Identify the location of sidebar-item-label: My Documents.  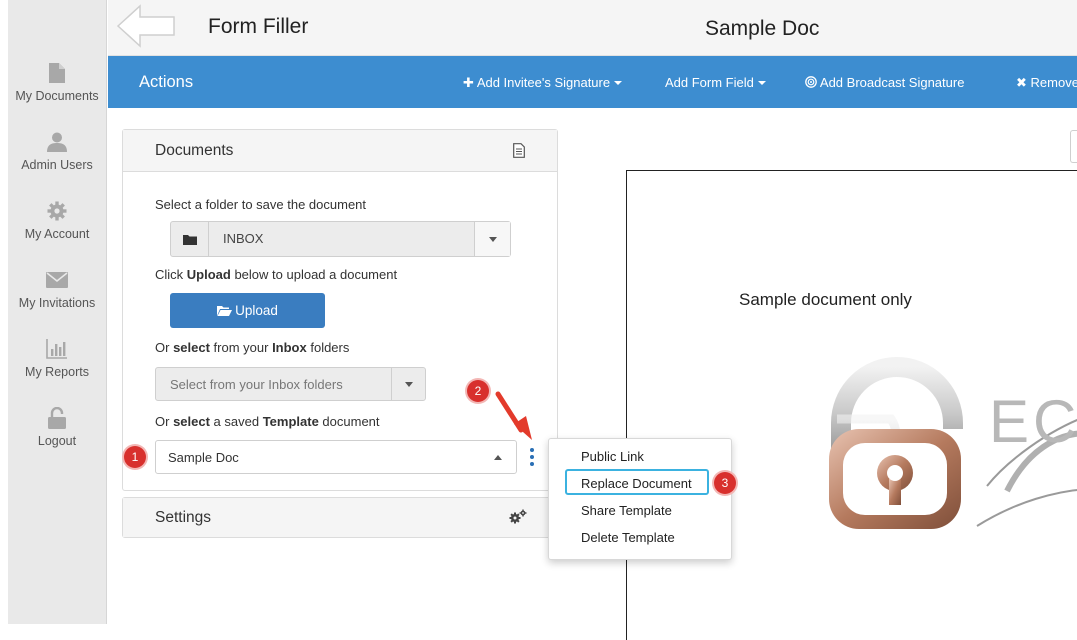
(57, 96).